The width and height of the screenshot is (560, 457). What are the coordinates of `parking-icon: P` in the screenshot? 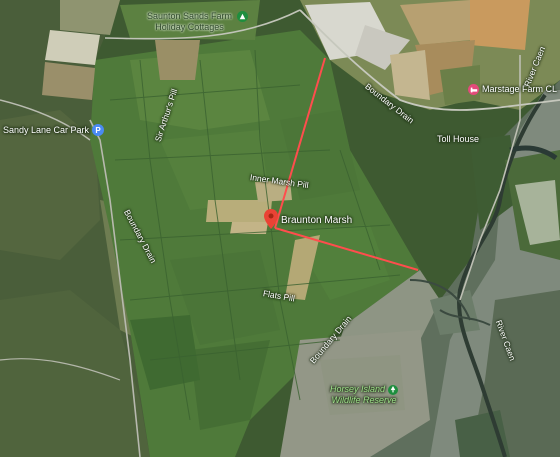 It's located at (98, 130).